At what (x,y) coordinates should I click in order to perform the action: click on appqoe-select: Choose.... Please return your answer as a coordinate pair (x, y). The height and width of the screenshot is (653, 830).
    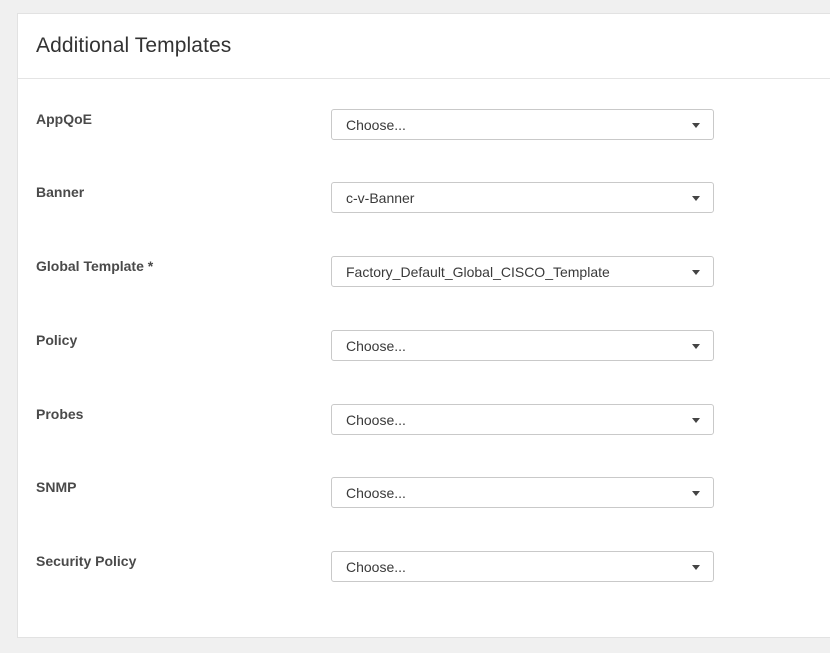
    Looking at the image, I should click on (522, 124).